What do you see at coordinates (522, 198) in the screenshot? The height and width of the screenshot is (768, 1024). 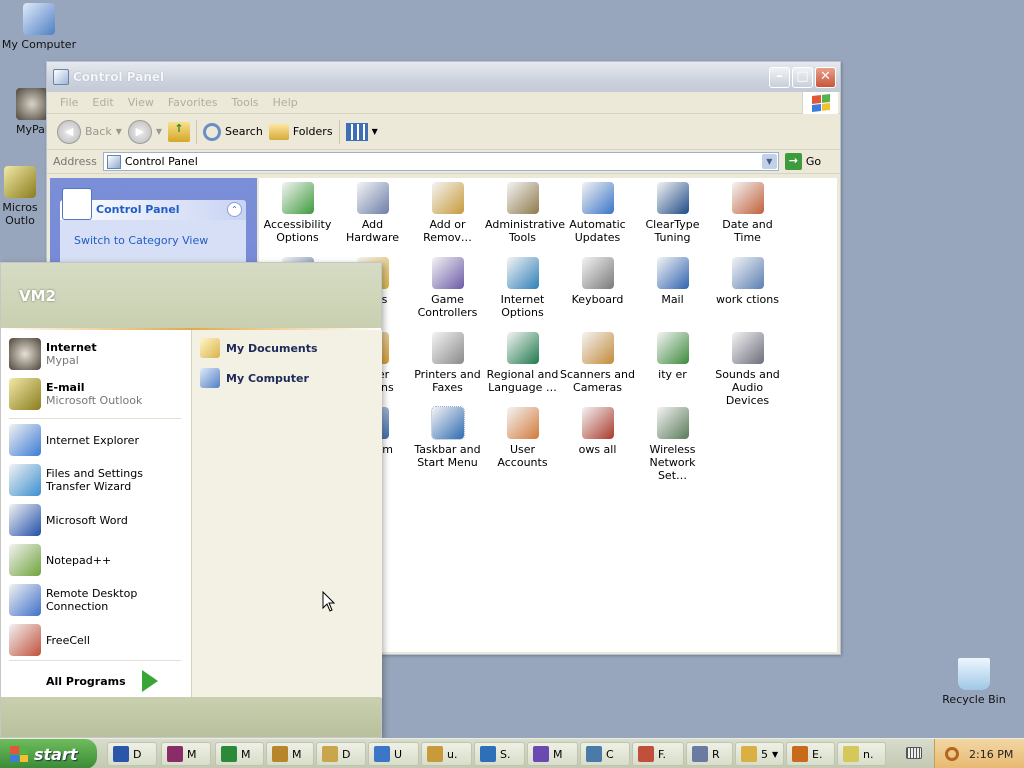 I see `admin-tools-icon` at bounding box center [522, 198].